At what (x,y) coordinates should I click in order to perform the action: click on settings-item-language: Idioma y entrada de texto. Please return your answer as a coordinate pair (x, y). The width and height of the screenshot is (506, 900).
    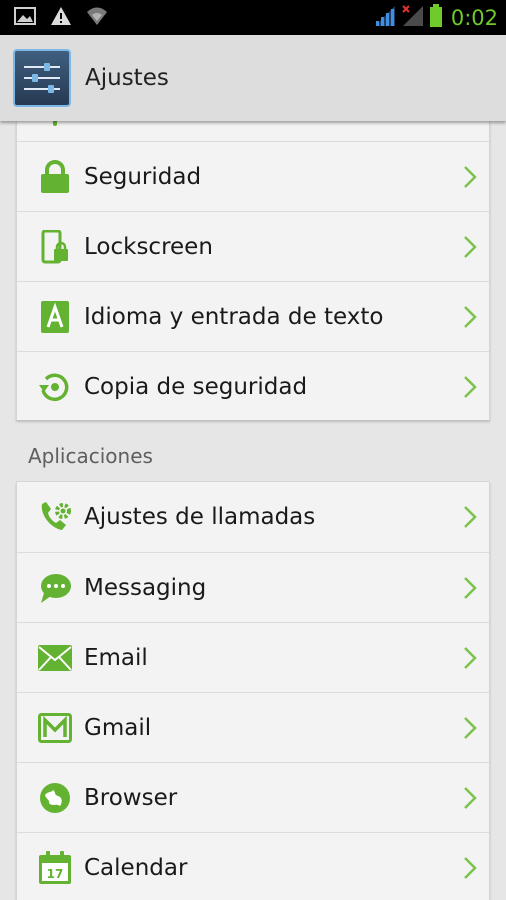
    Looking at the image, I should click on (253, 316).